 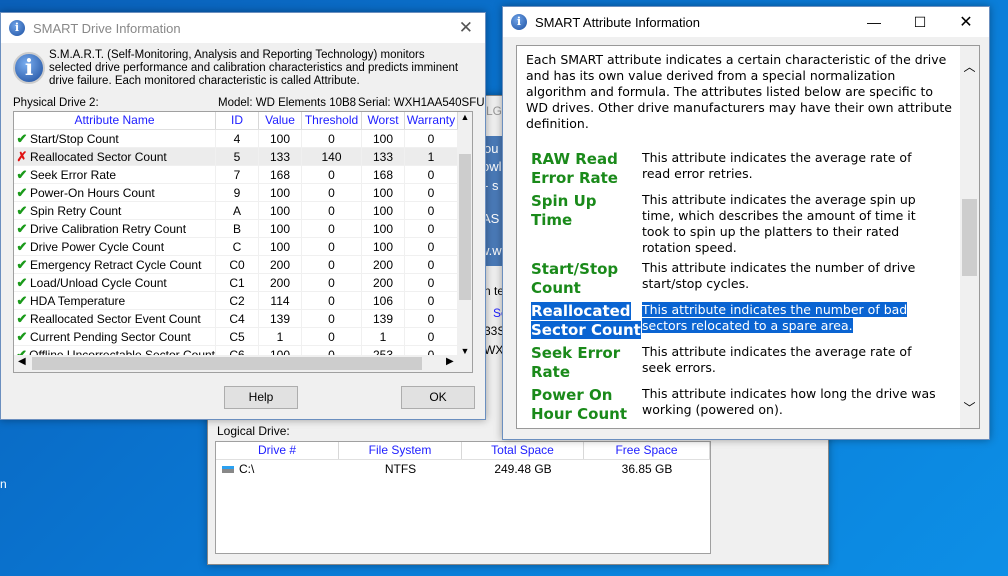 What do you see at coordinates (586, 363) in the screenshot?
I see `attribute-title: Seek Error Rate` at bounding box center [586, 363].